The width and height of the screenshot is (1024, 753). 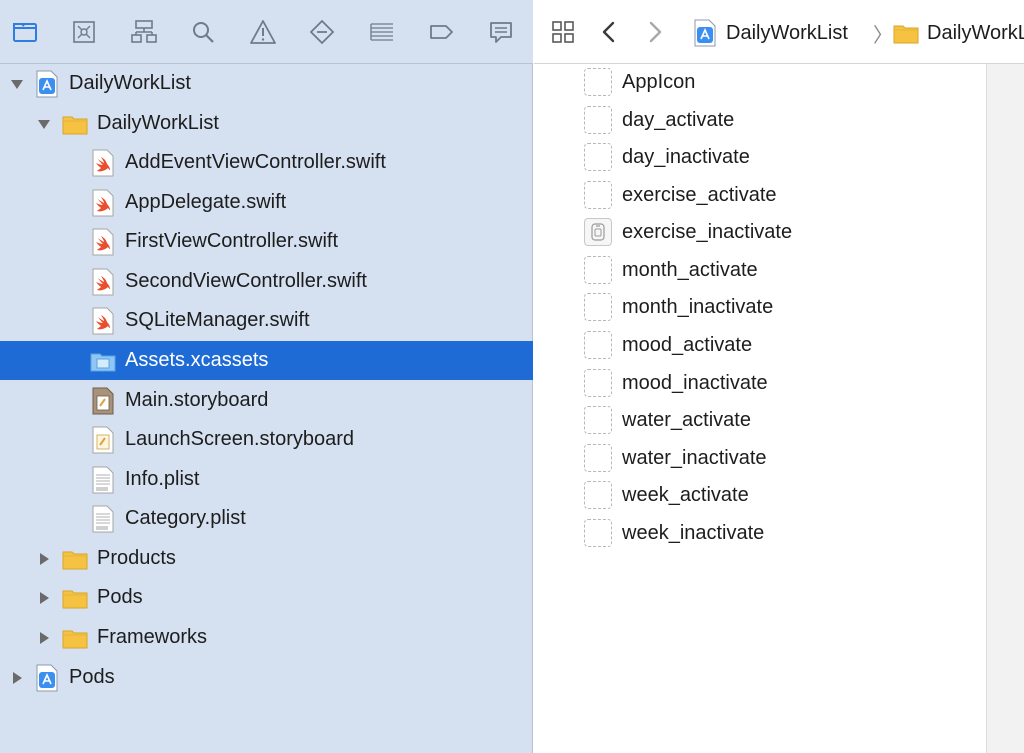 What do you see at coordinates (655, 32) in the screenshot?
I see `forward-chevron-icon` at bounding box center [655, 32].